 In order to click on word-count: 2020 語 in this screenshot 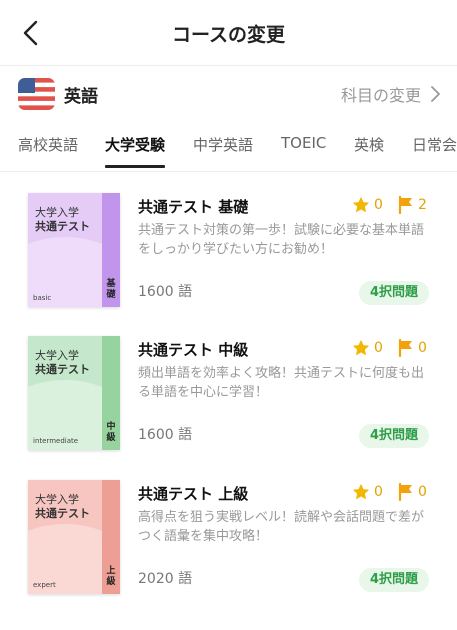, I will do `click(165, 579)`.